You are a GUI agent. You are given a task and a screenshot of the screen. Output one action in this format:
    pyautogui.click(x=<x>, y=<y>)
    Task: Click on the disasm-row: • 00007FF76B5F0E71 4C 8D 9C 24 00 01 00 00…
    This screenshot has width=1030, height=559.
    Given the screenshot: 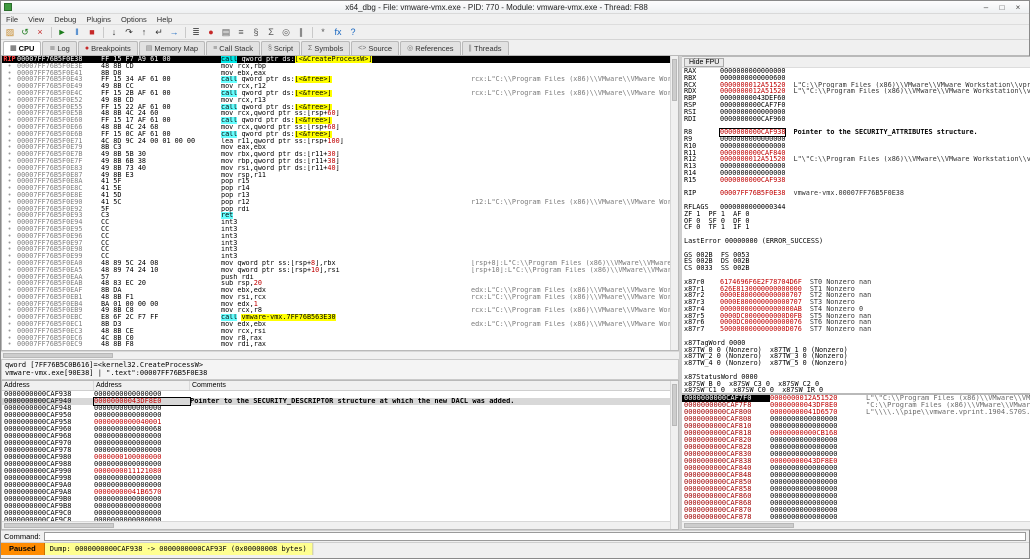 What is the action you would take?
    pyautogui.click(x=340, y=141)
    